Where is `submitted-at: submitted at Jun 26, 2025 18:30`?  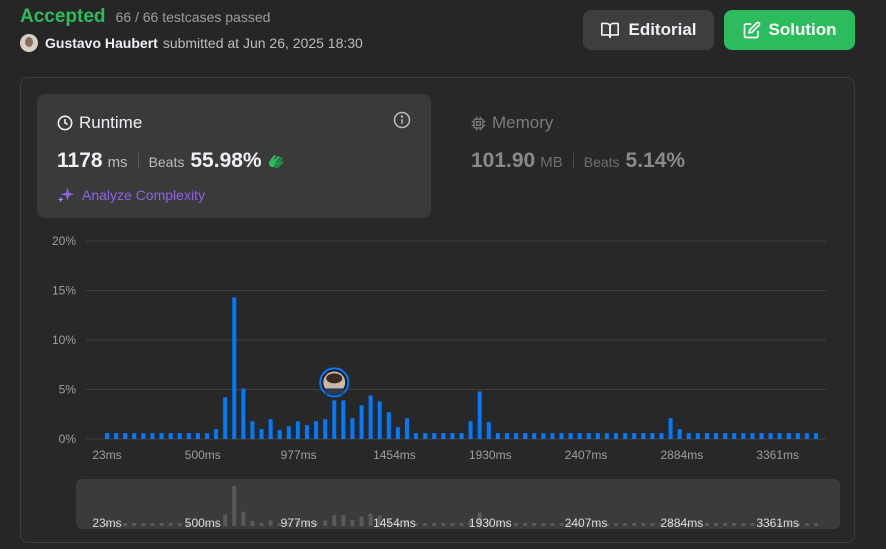 submitted-at: submitted at Jun 26, 2025 18:30 is located at coordinates (262, 43).